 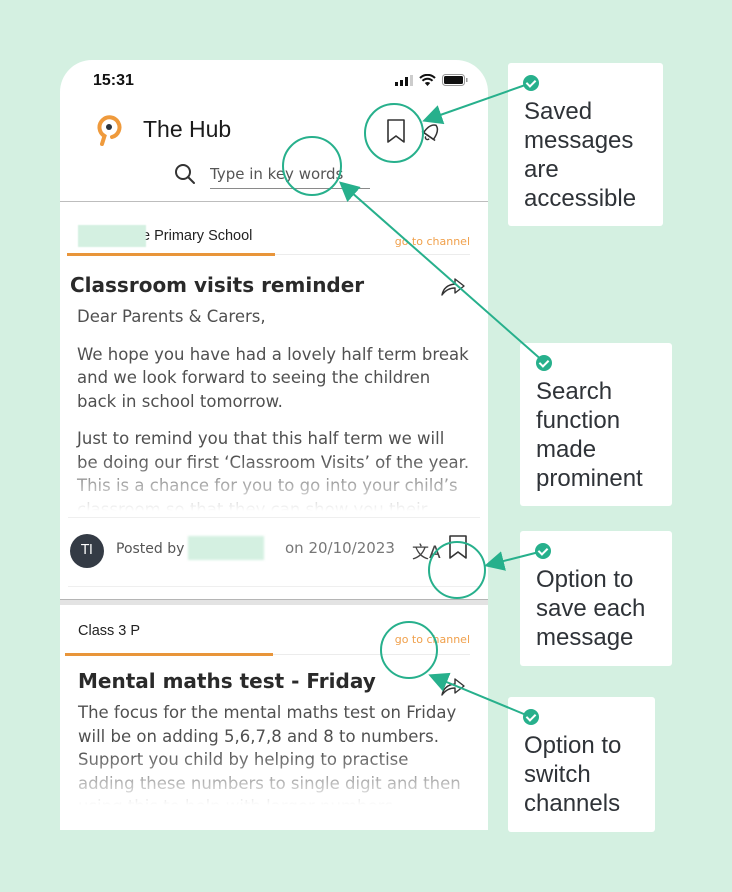 I want to click on app-title: The Hub, so click(x=187, y=129).